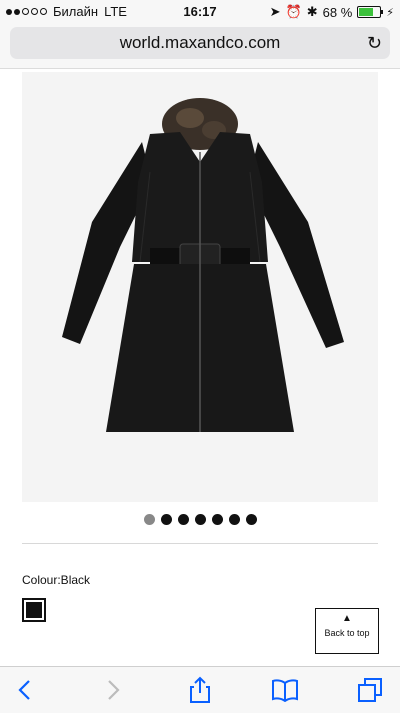  Describe the element at coordinates (347, 618) in the screenshot. I see `up-arrow-icon: ▲` at that location.